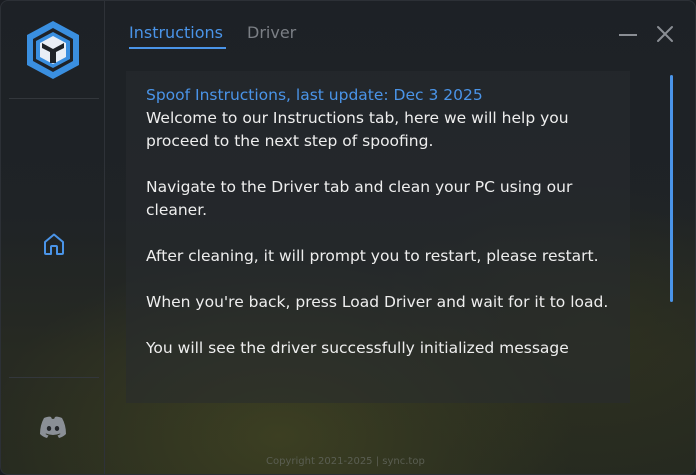 The width and height of the screenshot is (696, 475). What do you see at coordinates (53, 427) in the screenshot?
I see `discord-icon` at bounding box center [53, 427].